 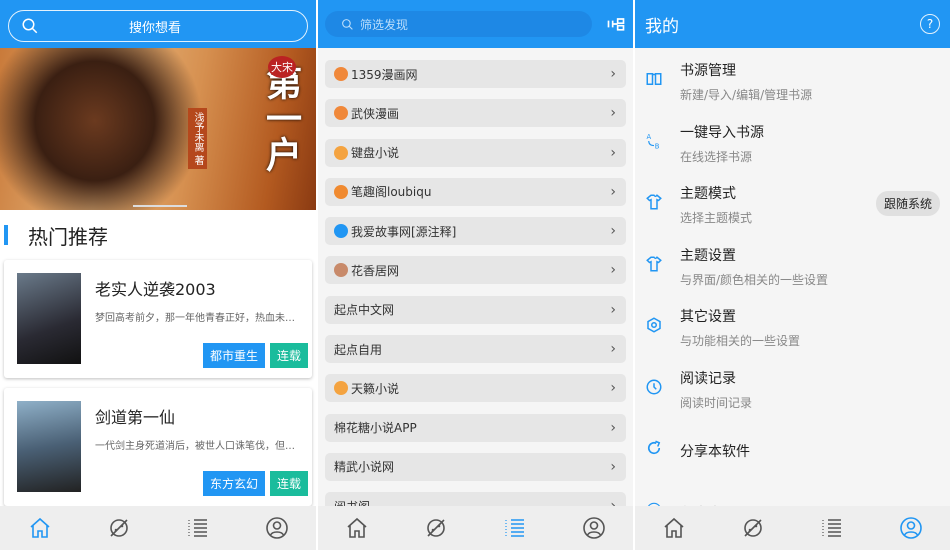 What do you see at coordinates (364, 310) in the screenshot?
I see `source-label: 起点中文网` at bounding box center [364, 310].